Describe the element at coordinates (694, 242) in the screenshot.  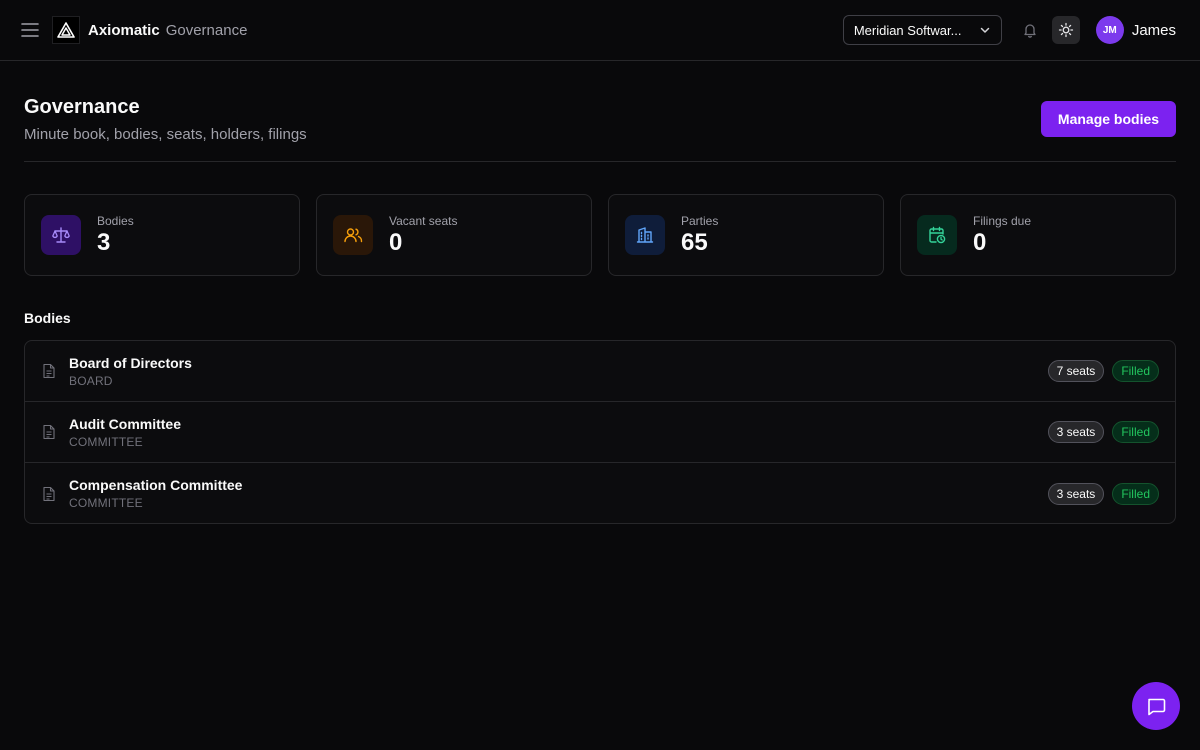
I see `stat-value: 65` at that location.